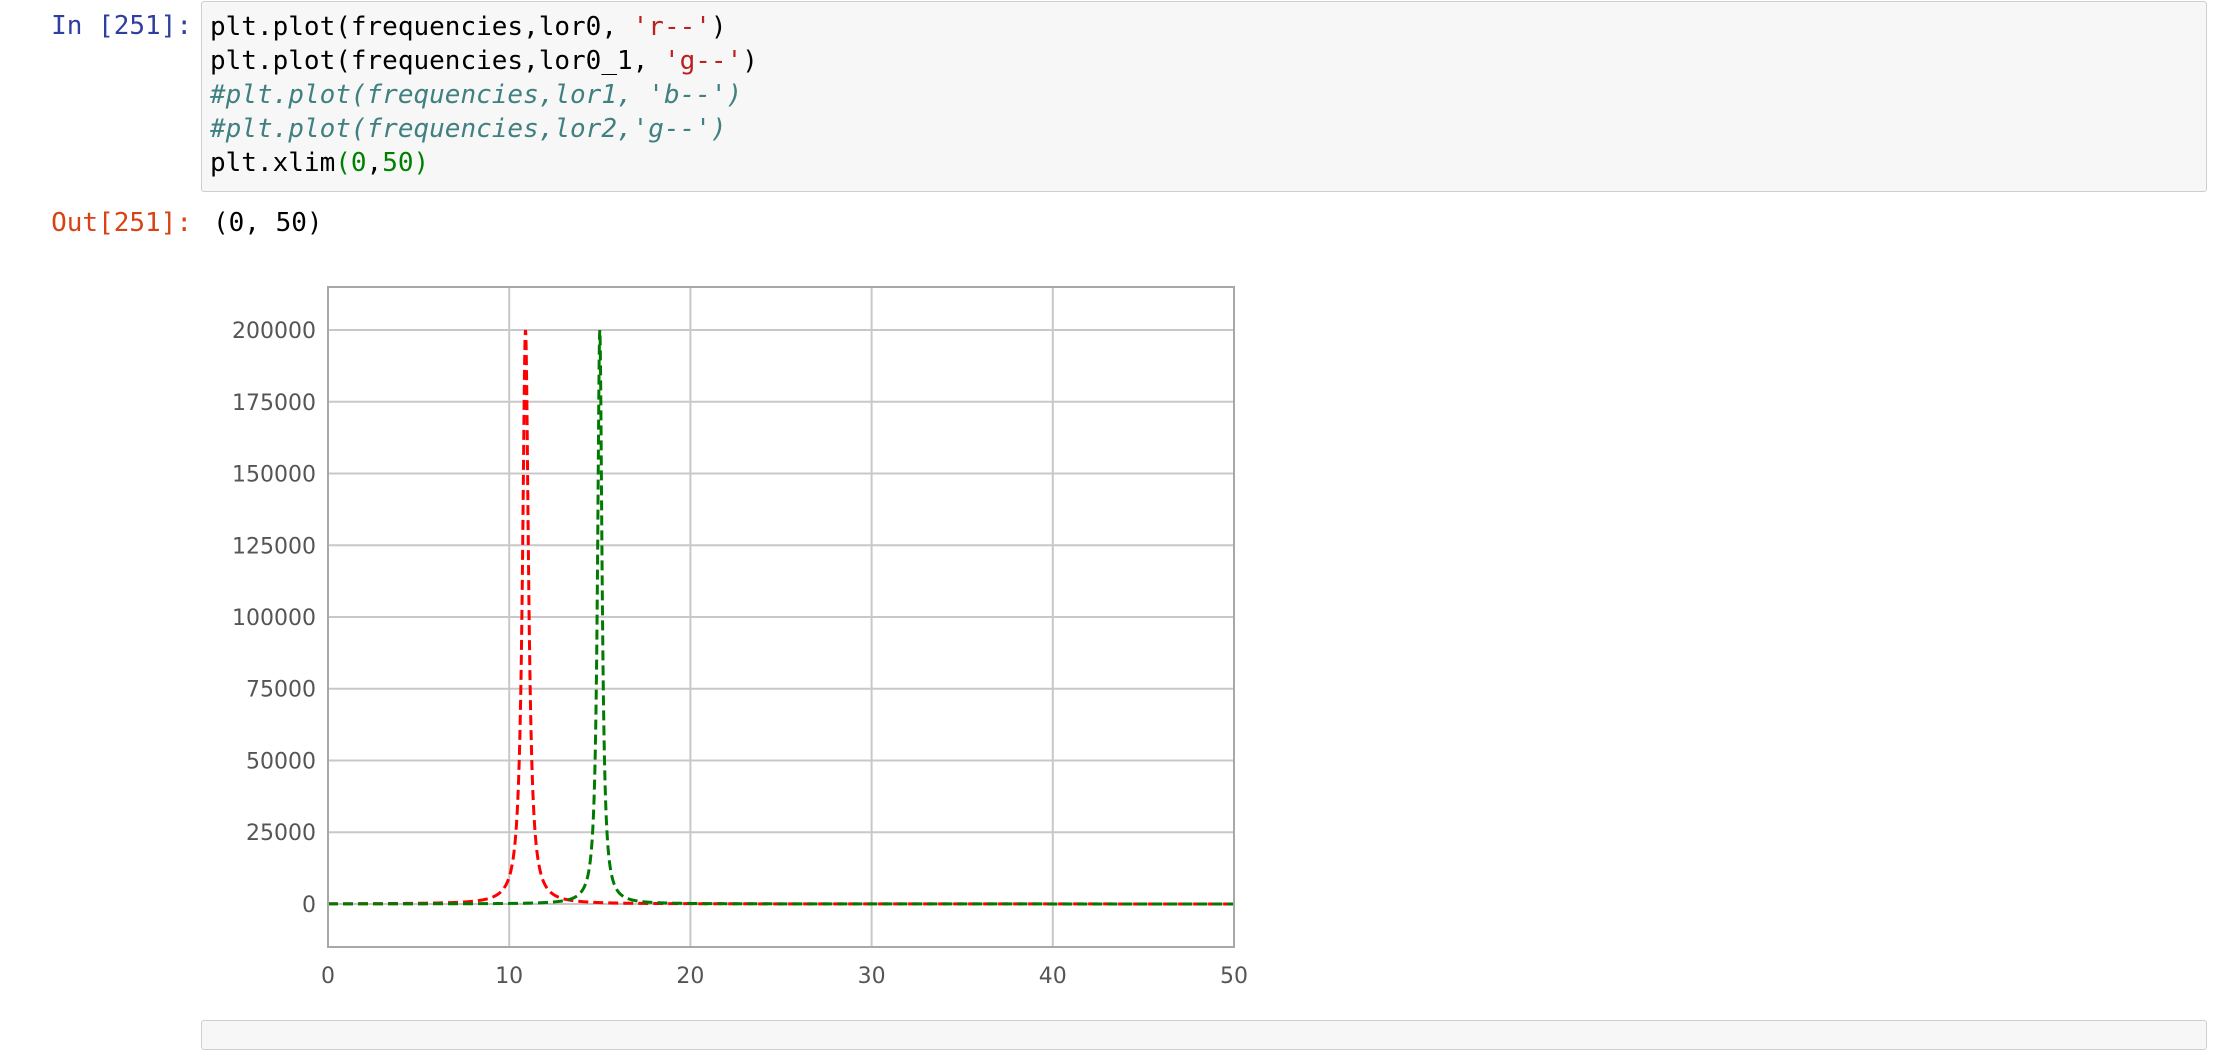 The width and height of the screenshot is (2240, 1050). What do you see at coordinates (437, 61) in the screenshot?
I see `code-token: plt.plot(frequencies,lor0_1,` at bounding box center [437, 61].